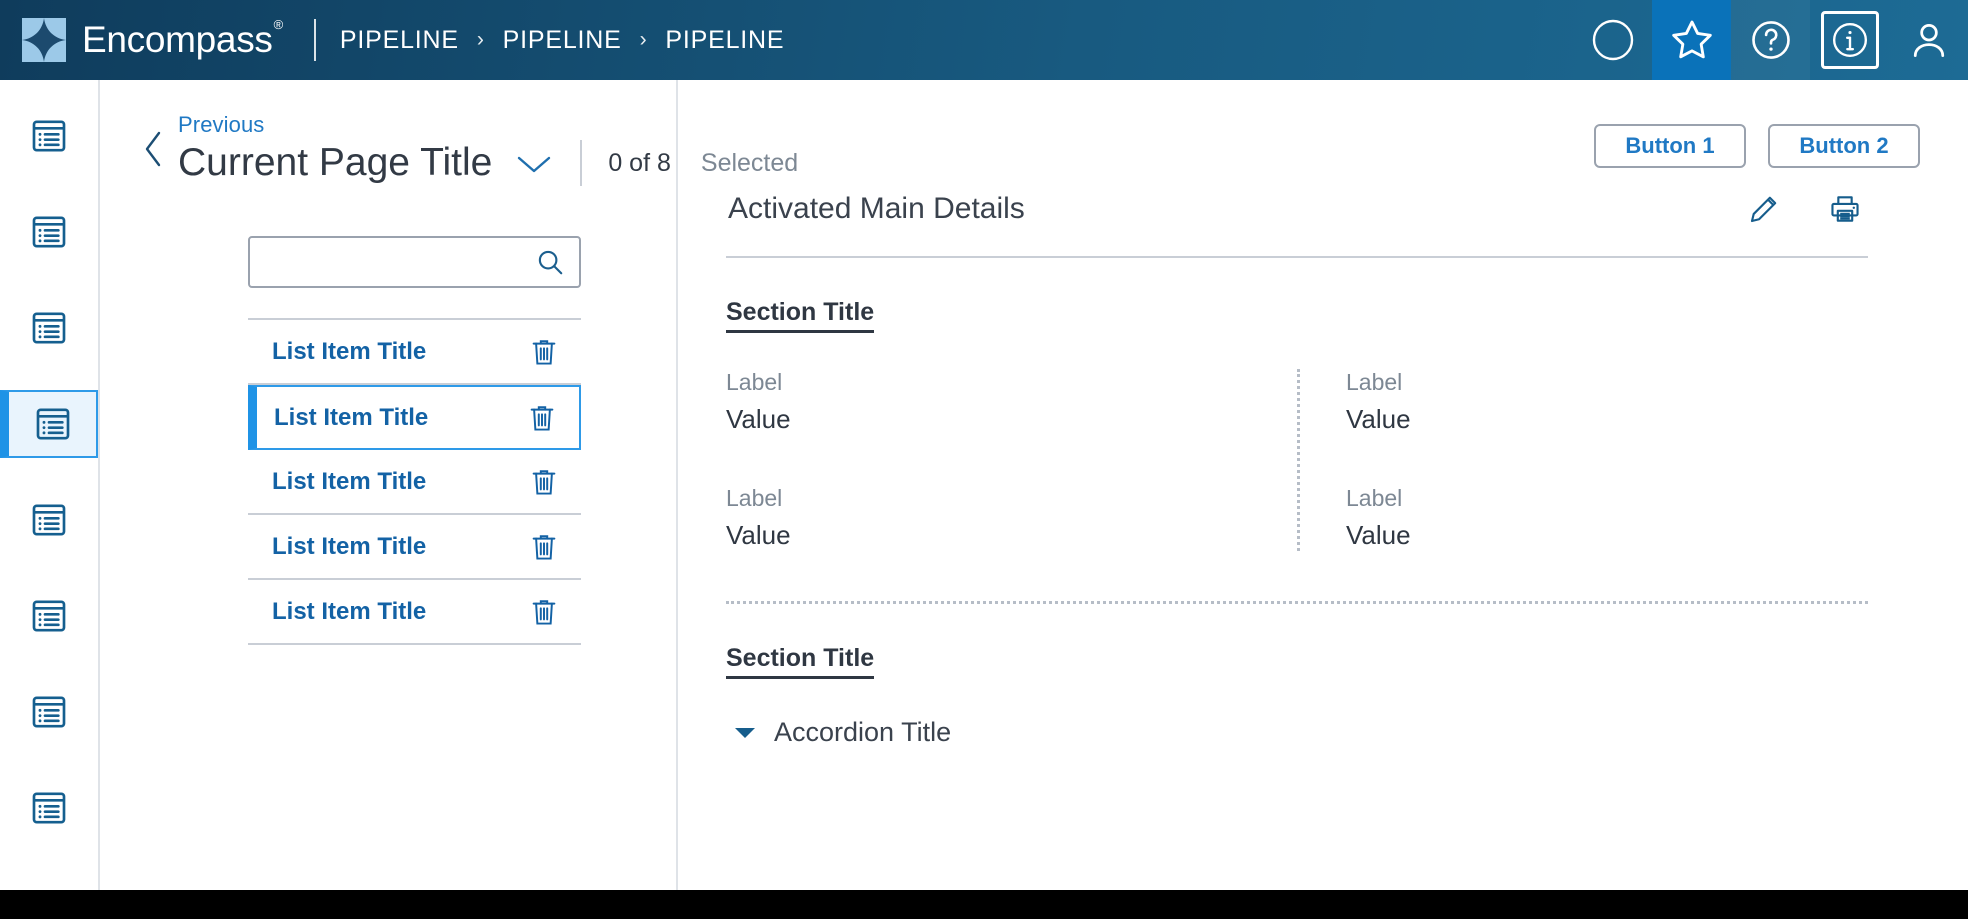  What do you see at coordinates (1612, 40) in the screenshot?
I see `circle-icon` at bounding box center [1612, 40].